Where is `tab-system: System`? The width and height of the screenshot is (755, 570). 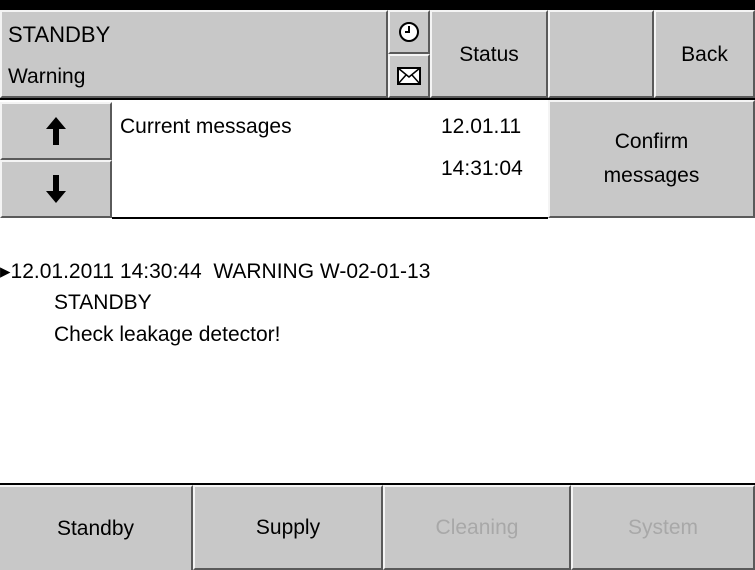
tab-system: System is located at coordinates (663, 527).